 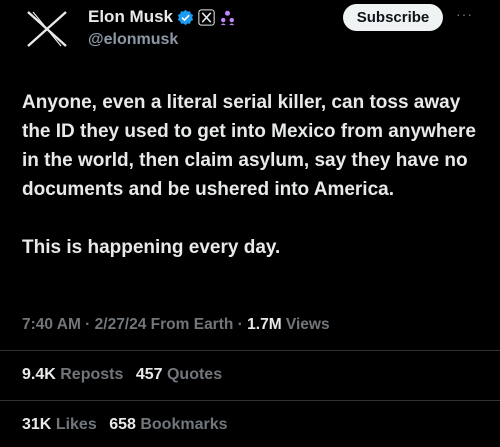 What do you see at coordinates (192, 324) in the screenshot?
I see `tweet-source: From Earth` at bounding box center [192, 324].